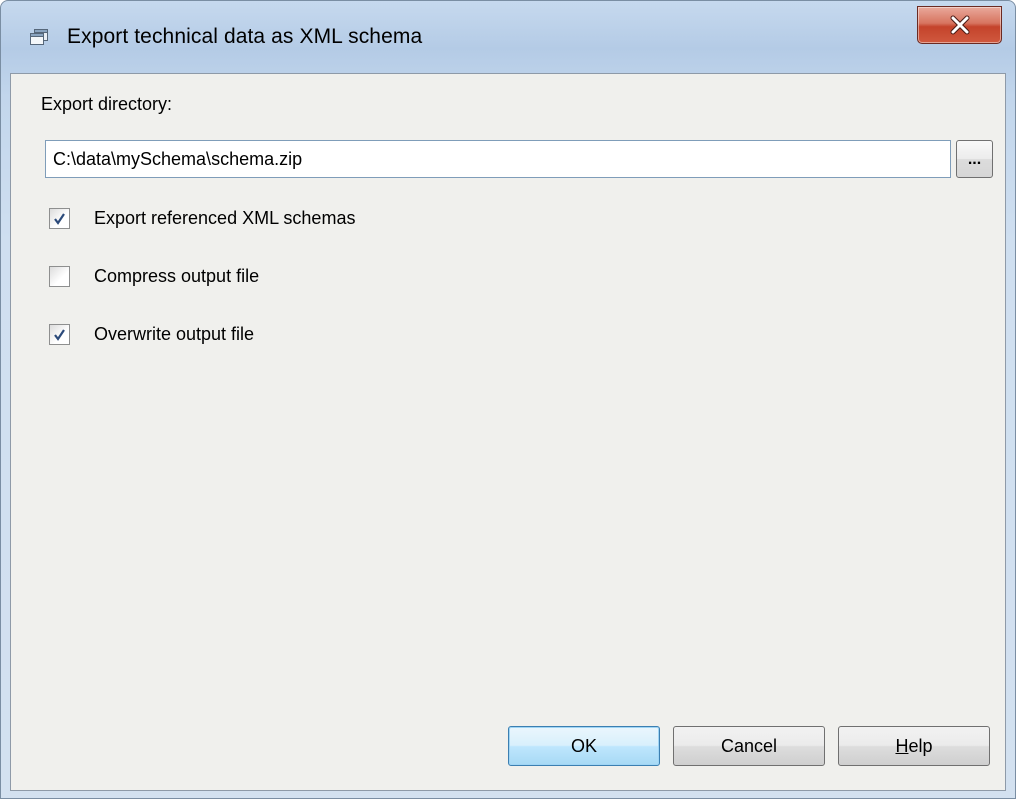 The width and height of the screenshot is (1018, 801). I want to click on help-hotkey: H, so click(902, 745).